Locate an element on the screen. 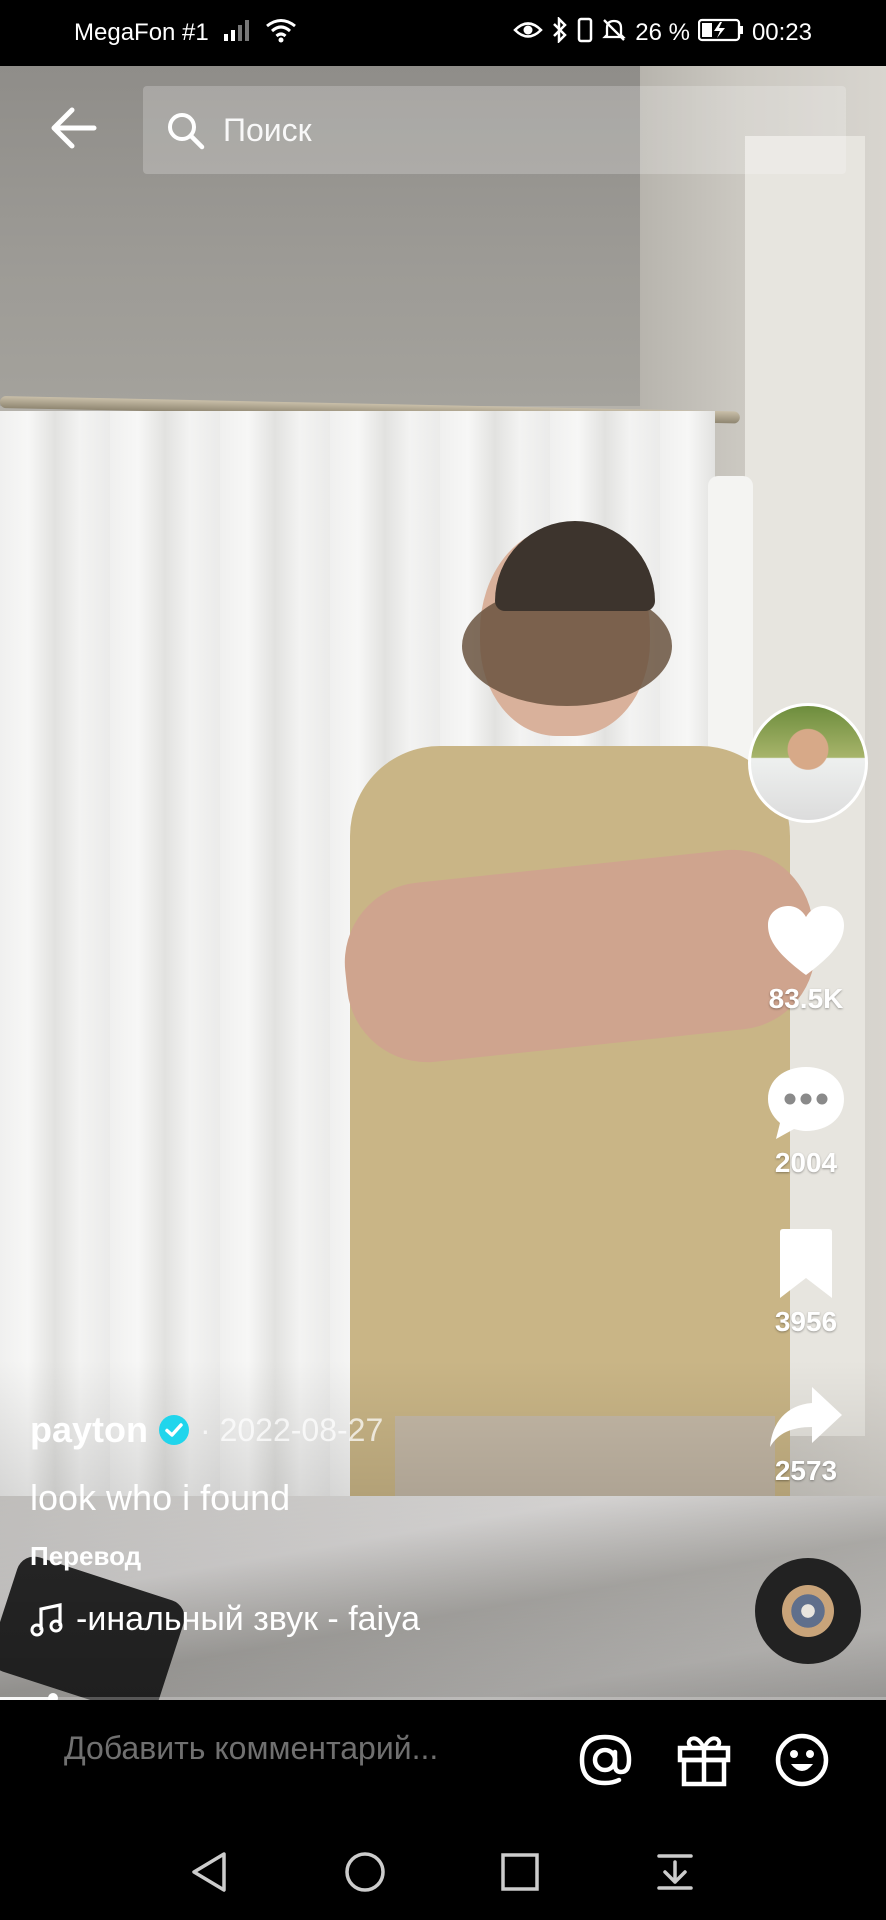  music-link: -инальный звук - faiya is located at coordinates (250, 1619).